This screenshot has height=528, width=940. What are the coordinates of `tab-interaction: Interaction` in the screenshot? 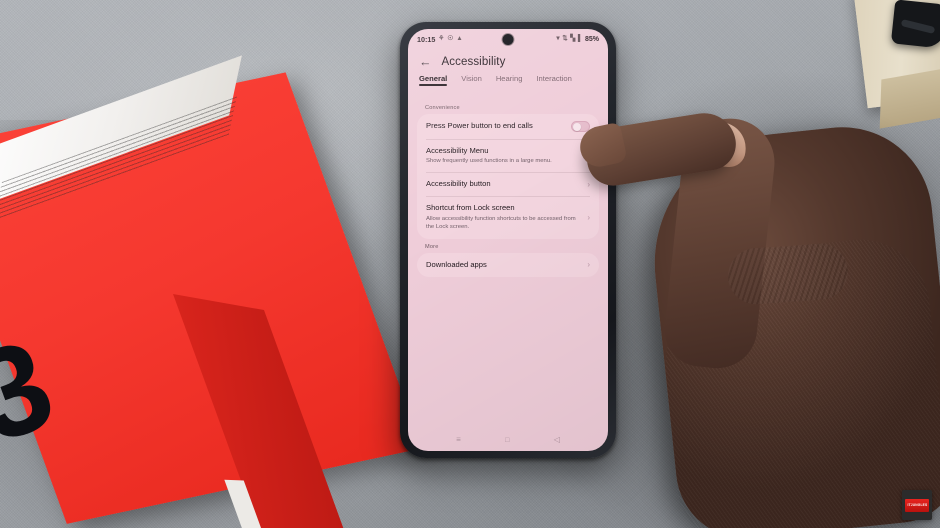 It's located at (553, 80).